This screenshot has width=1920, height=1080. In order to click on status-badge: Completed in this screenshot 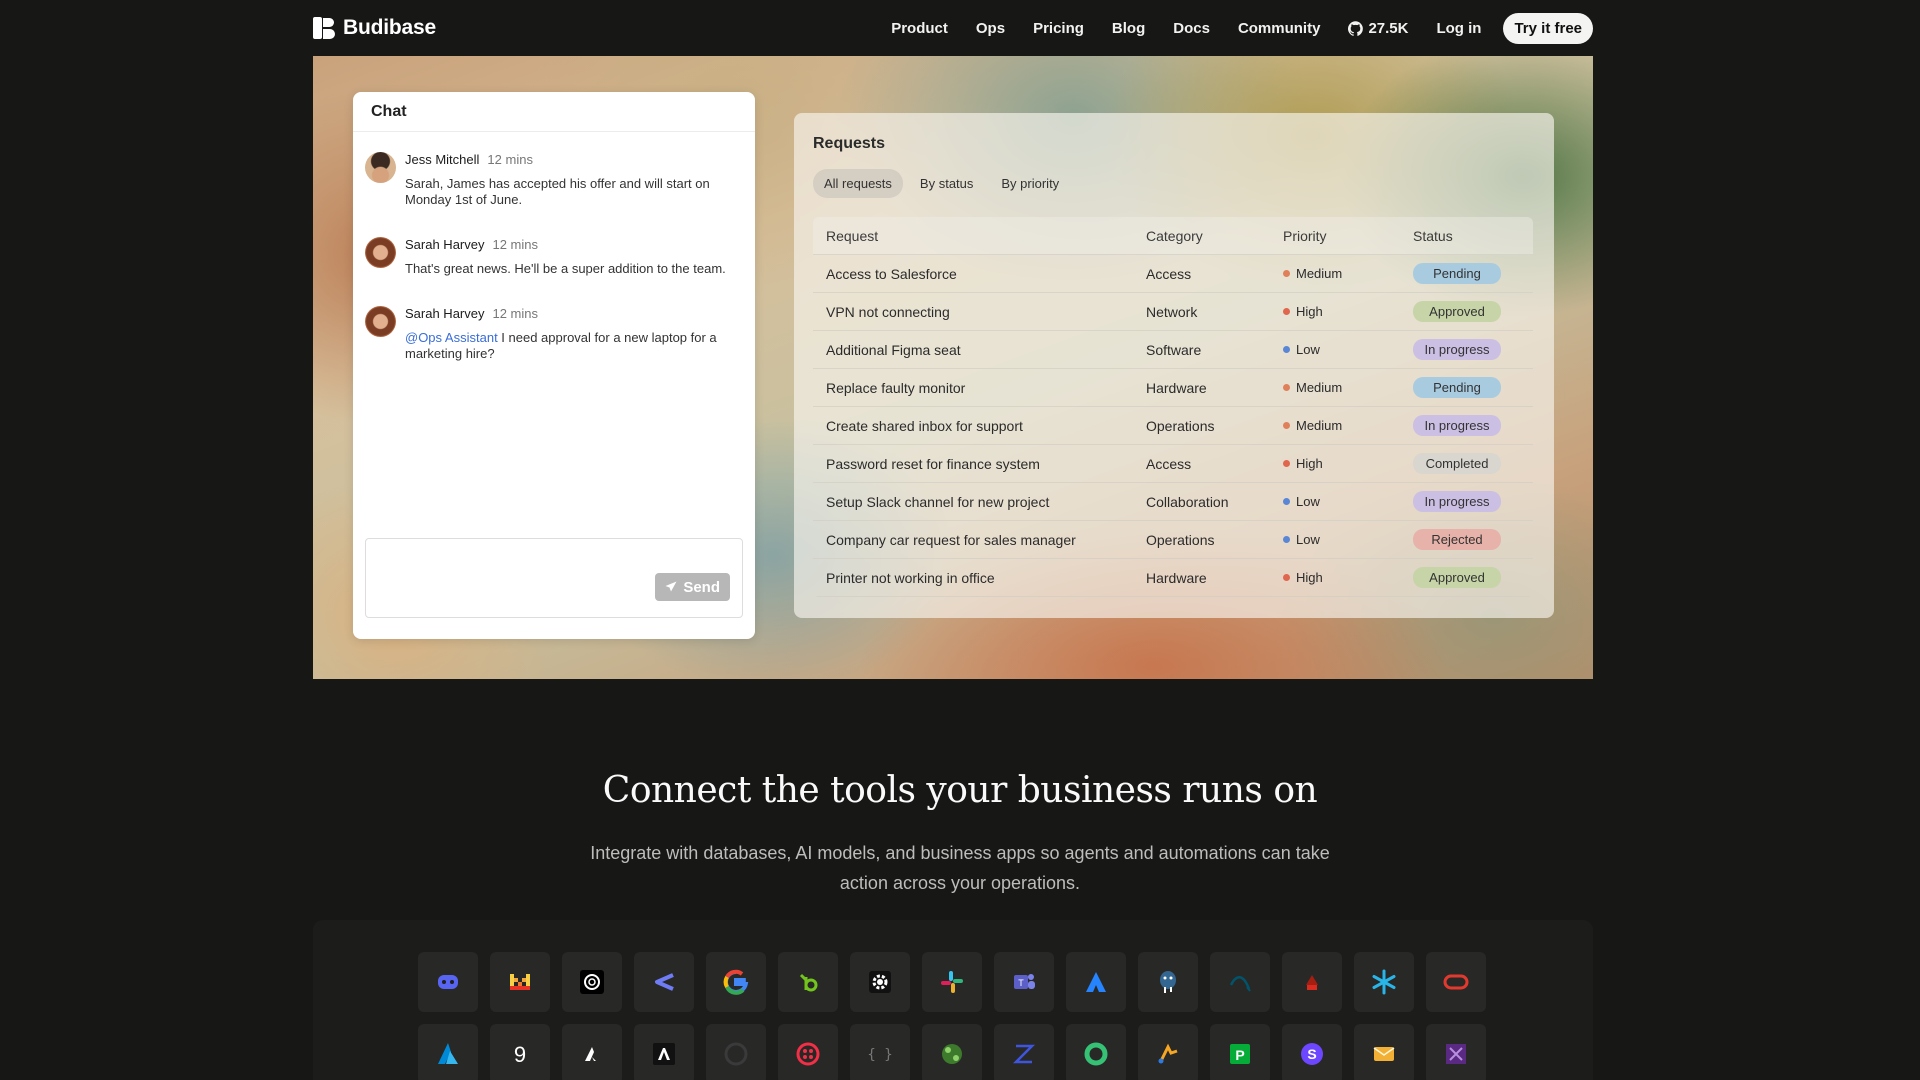, I will do `click(1457, 463)`.